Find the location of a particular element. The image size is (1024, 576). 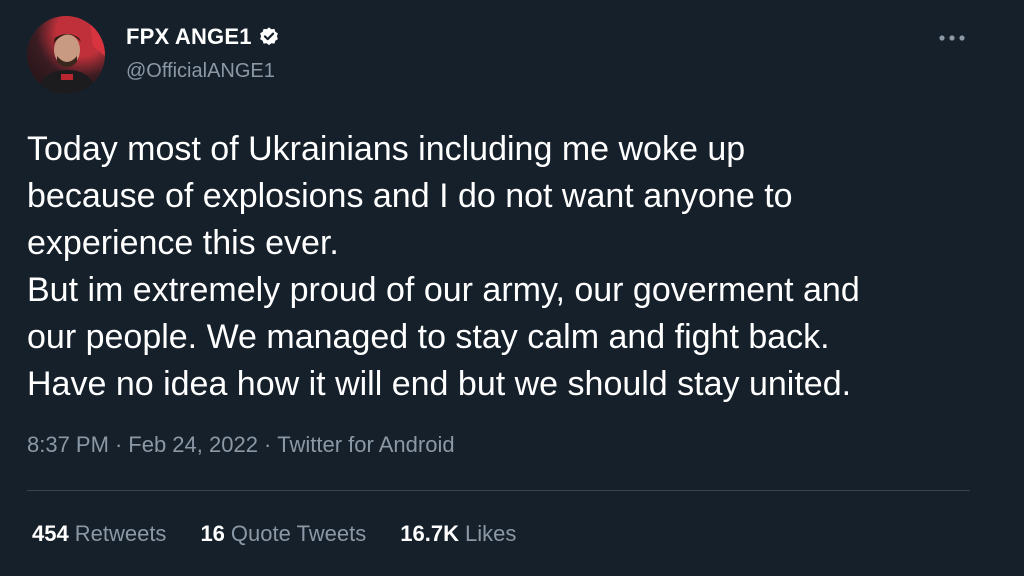

quote-tweets-stat: 16 Quote Tweets is located at coordinates (283, 534).